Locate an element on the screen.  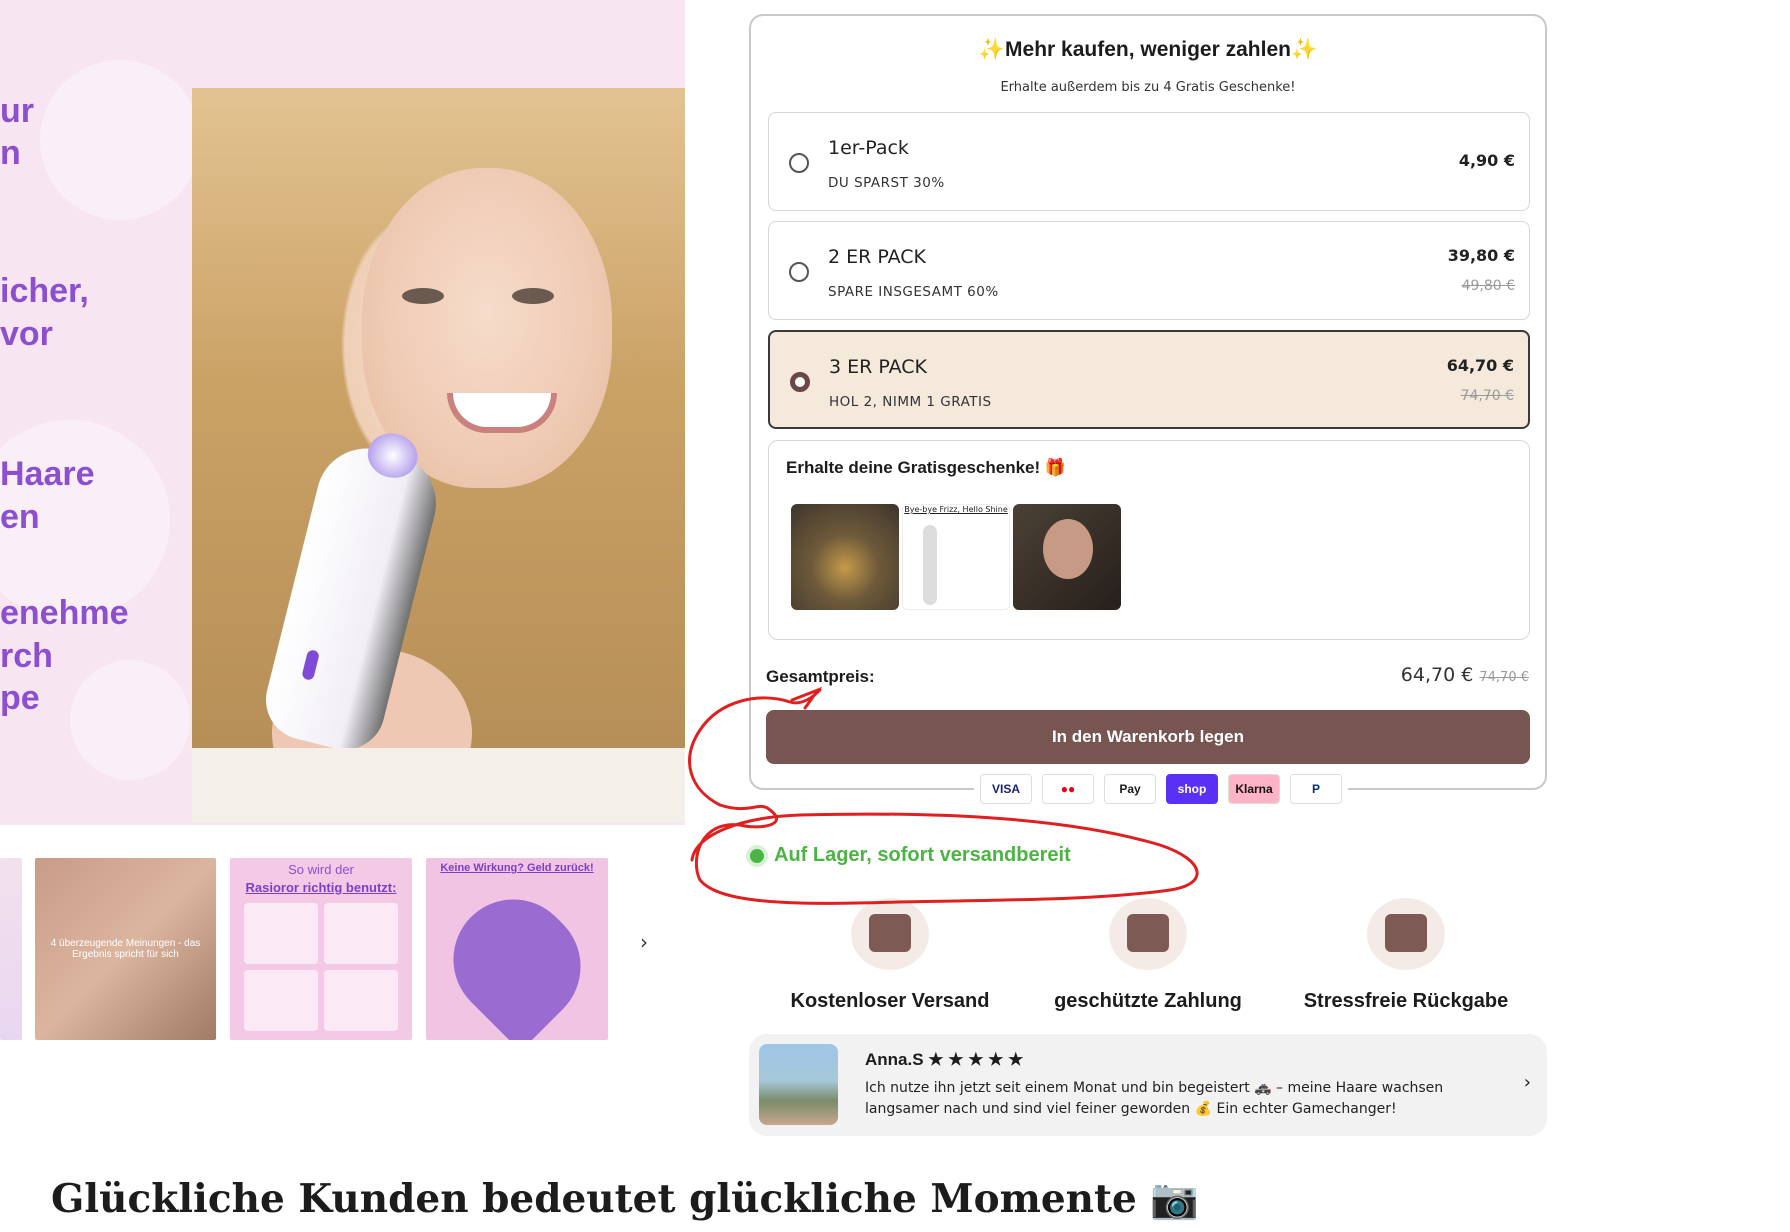
hero-heading-line: ur is located at coordinates (17, 111).